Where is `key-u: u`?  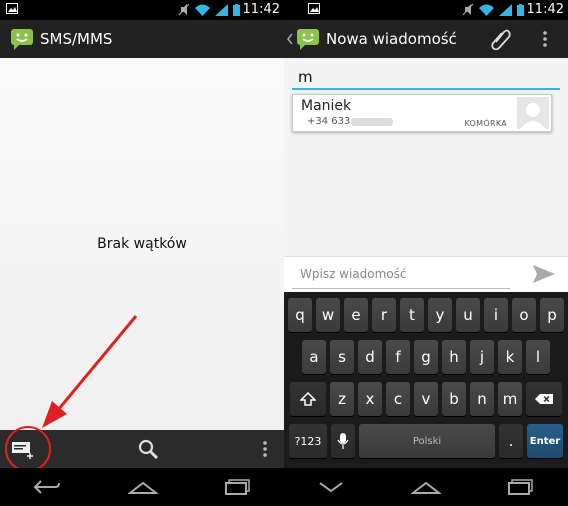 key-u: u is located at coordinates (468, 315).